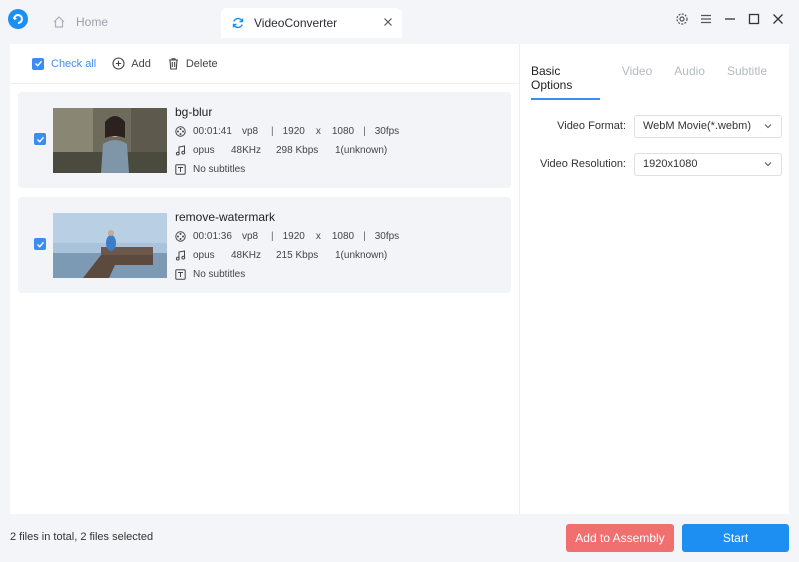 The image size is (799, 562). What do you see at coordinates (297, 255) in the screenshot?
I see `audio-bitrate: 215 Kbps` at bounding box center [297, 255].